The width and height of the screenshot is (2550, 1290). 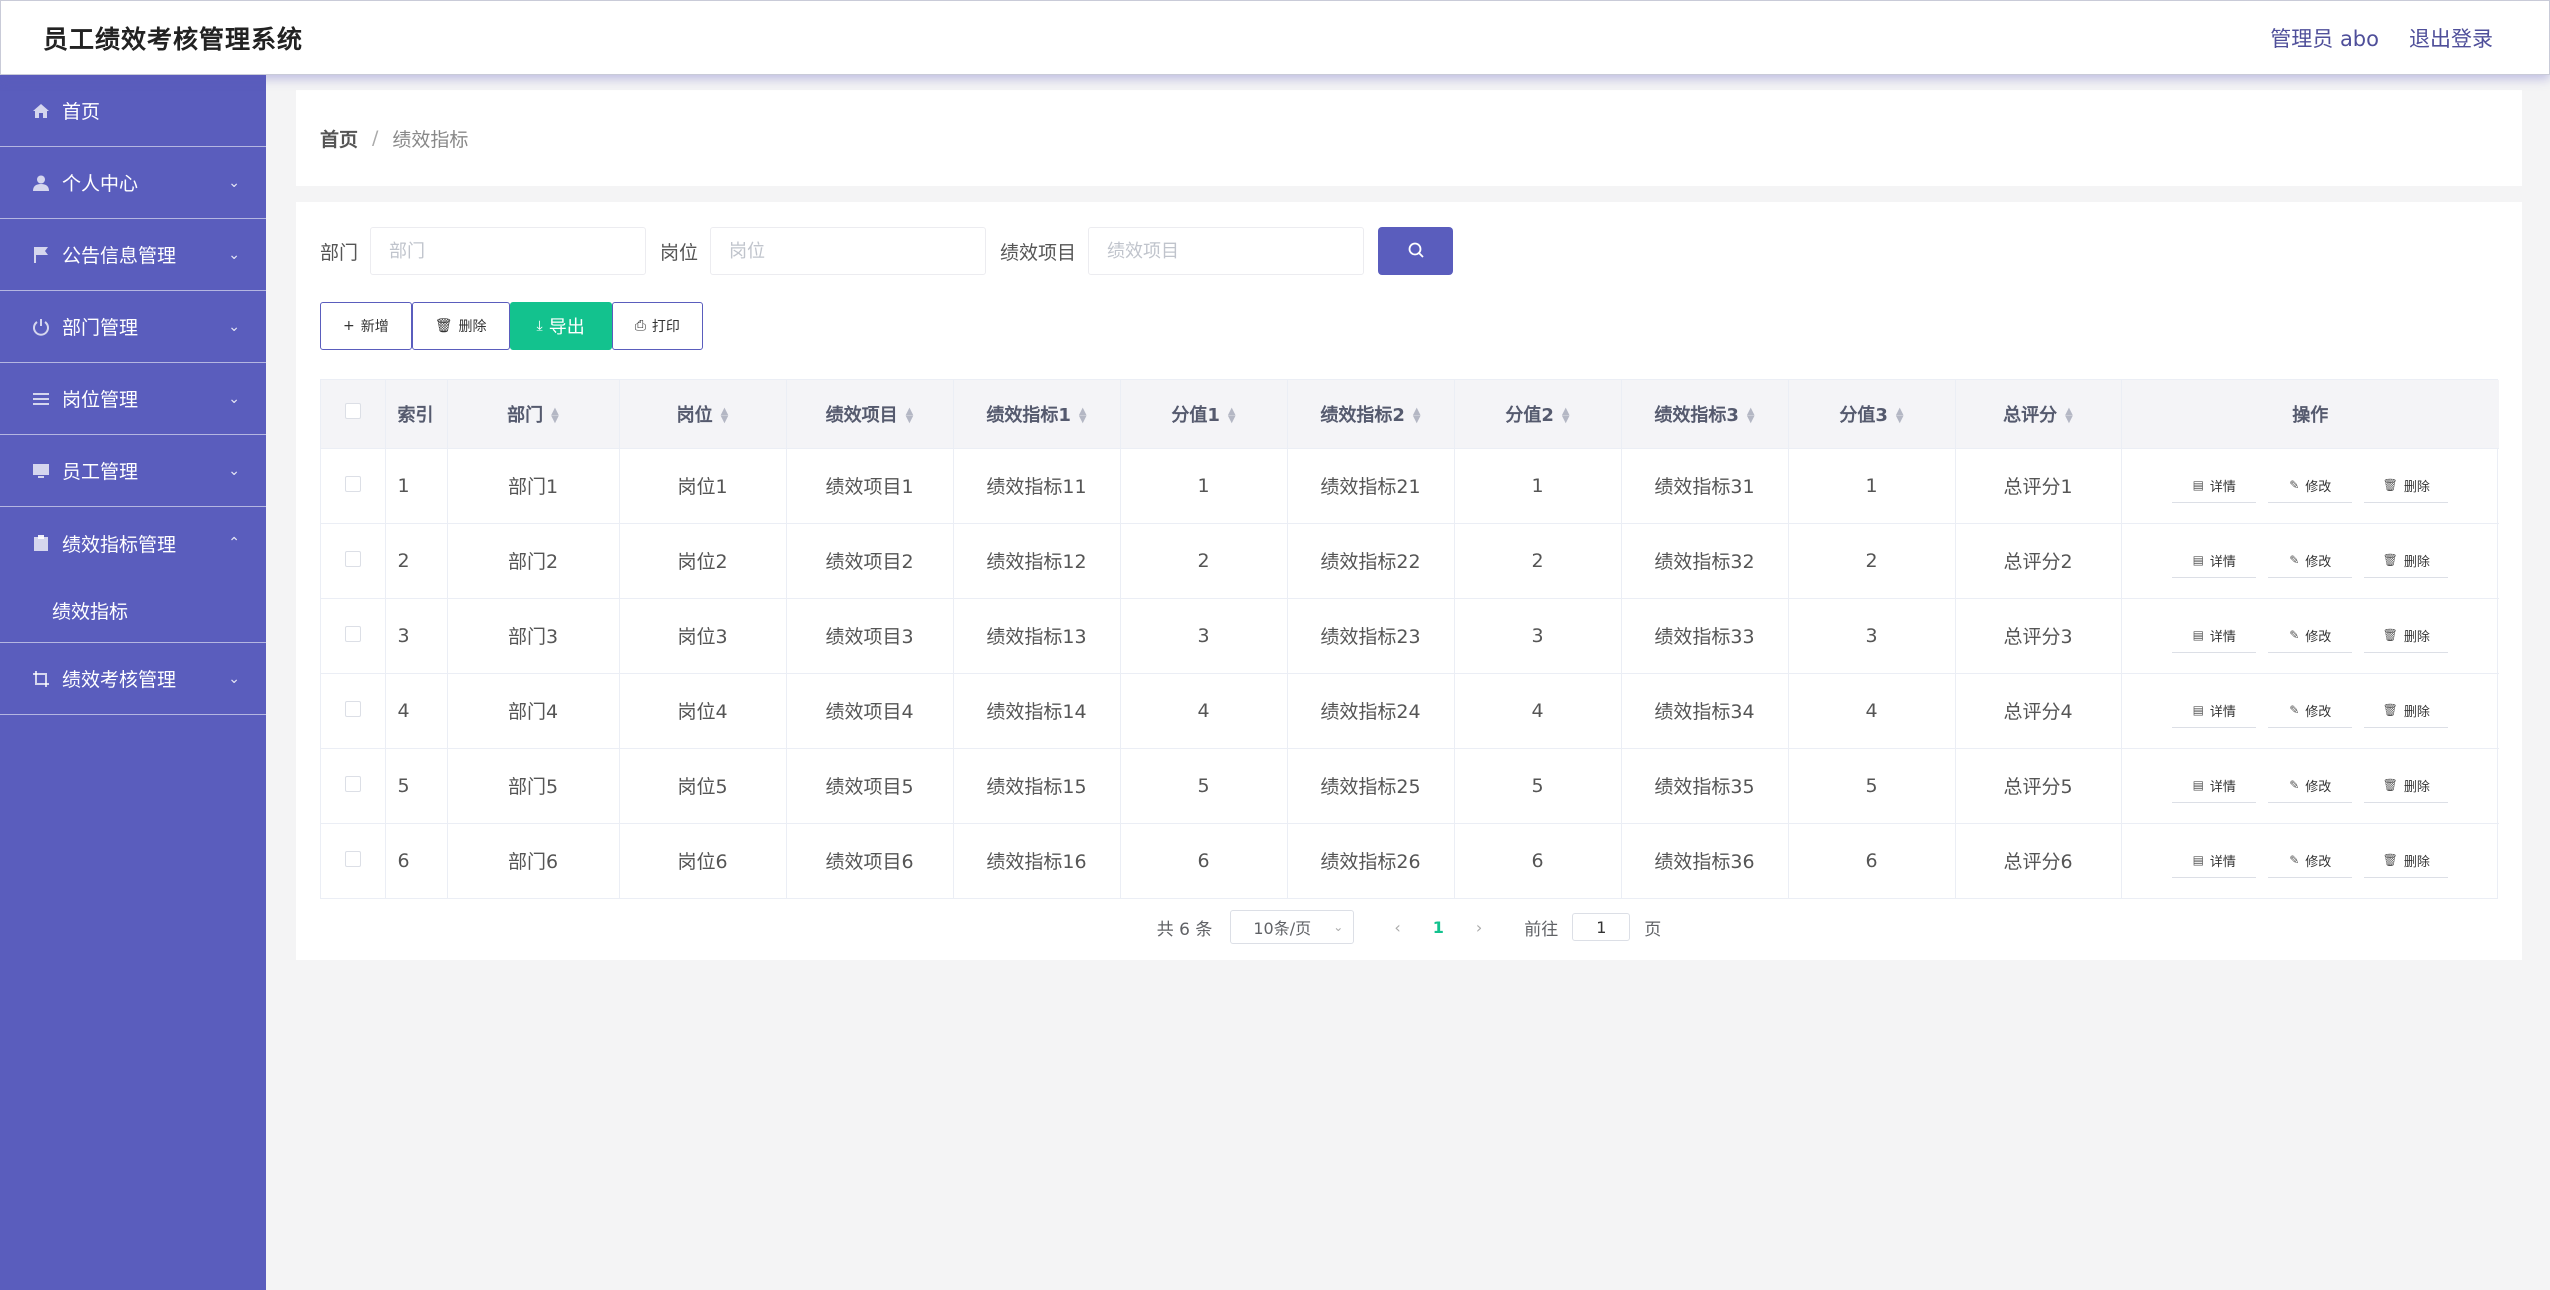 What do you see at coordinates (1292, 927) in the screenshot?
I see `page-size-select: 10条/页 ⌄` at bounding box center [1292, 927].